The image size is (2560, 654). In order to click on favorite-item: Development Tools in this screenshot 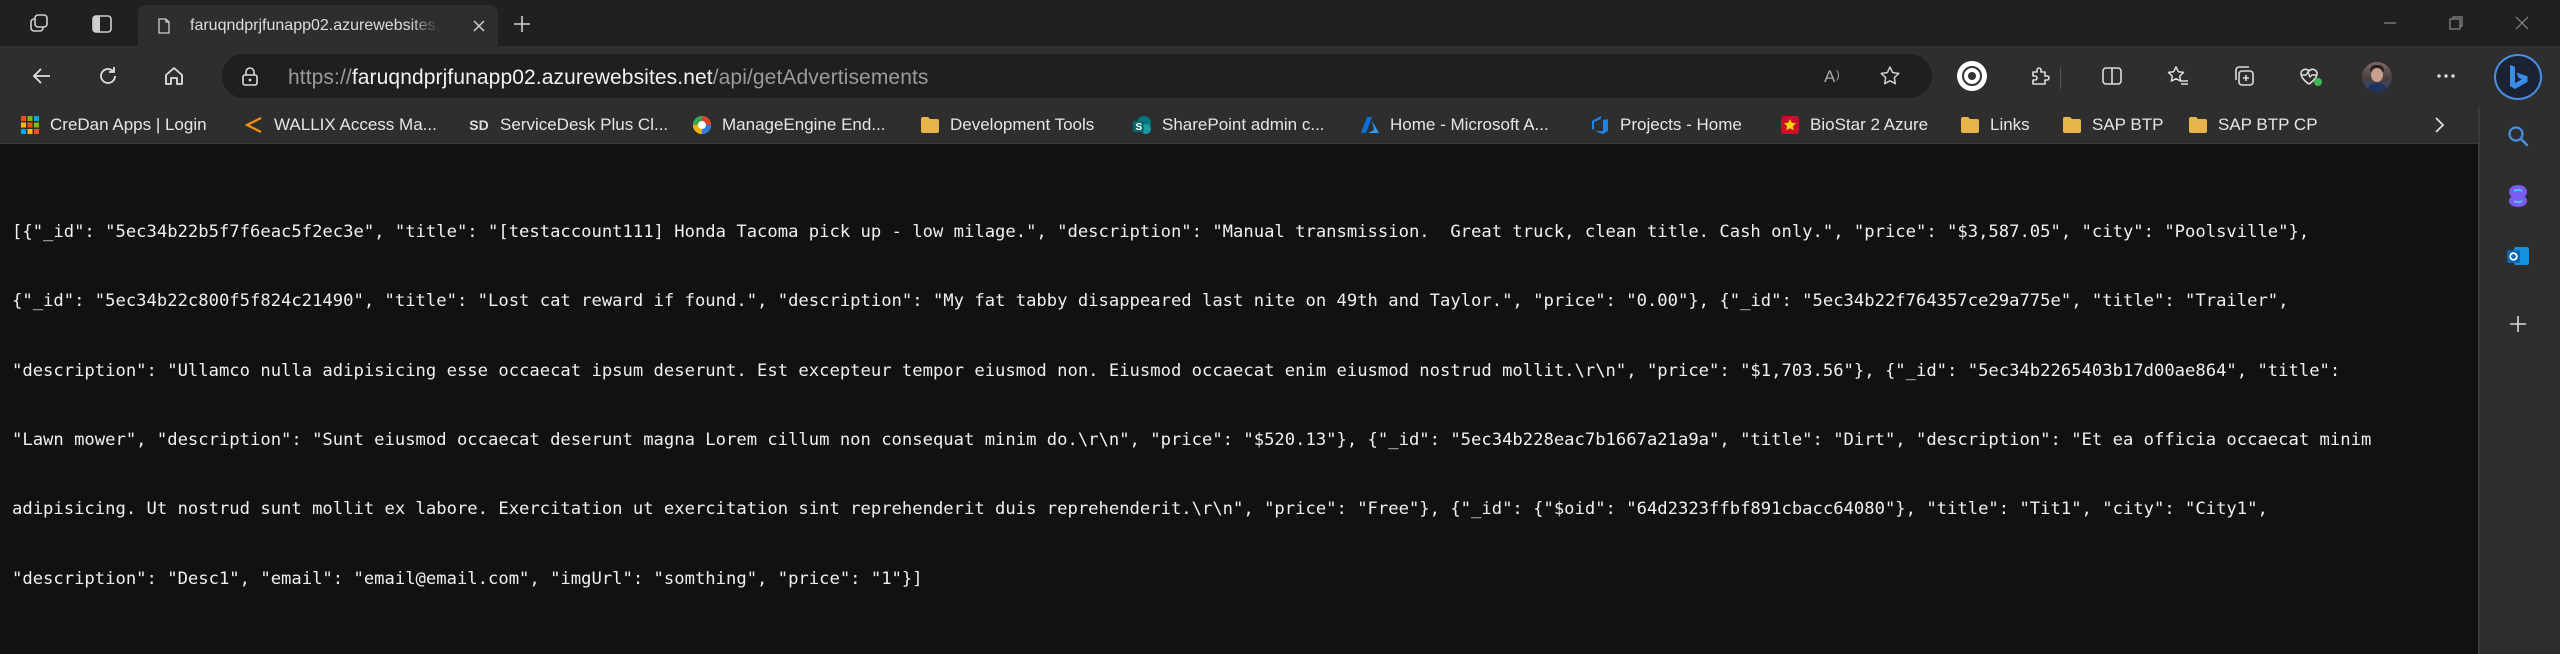, I will do `click(1007, 125)`.